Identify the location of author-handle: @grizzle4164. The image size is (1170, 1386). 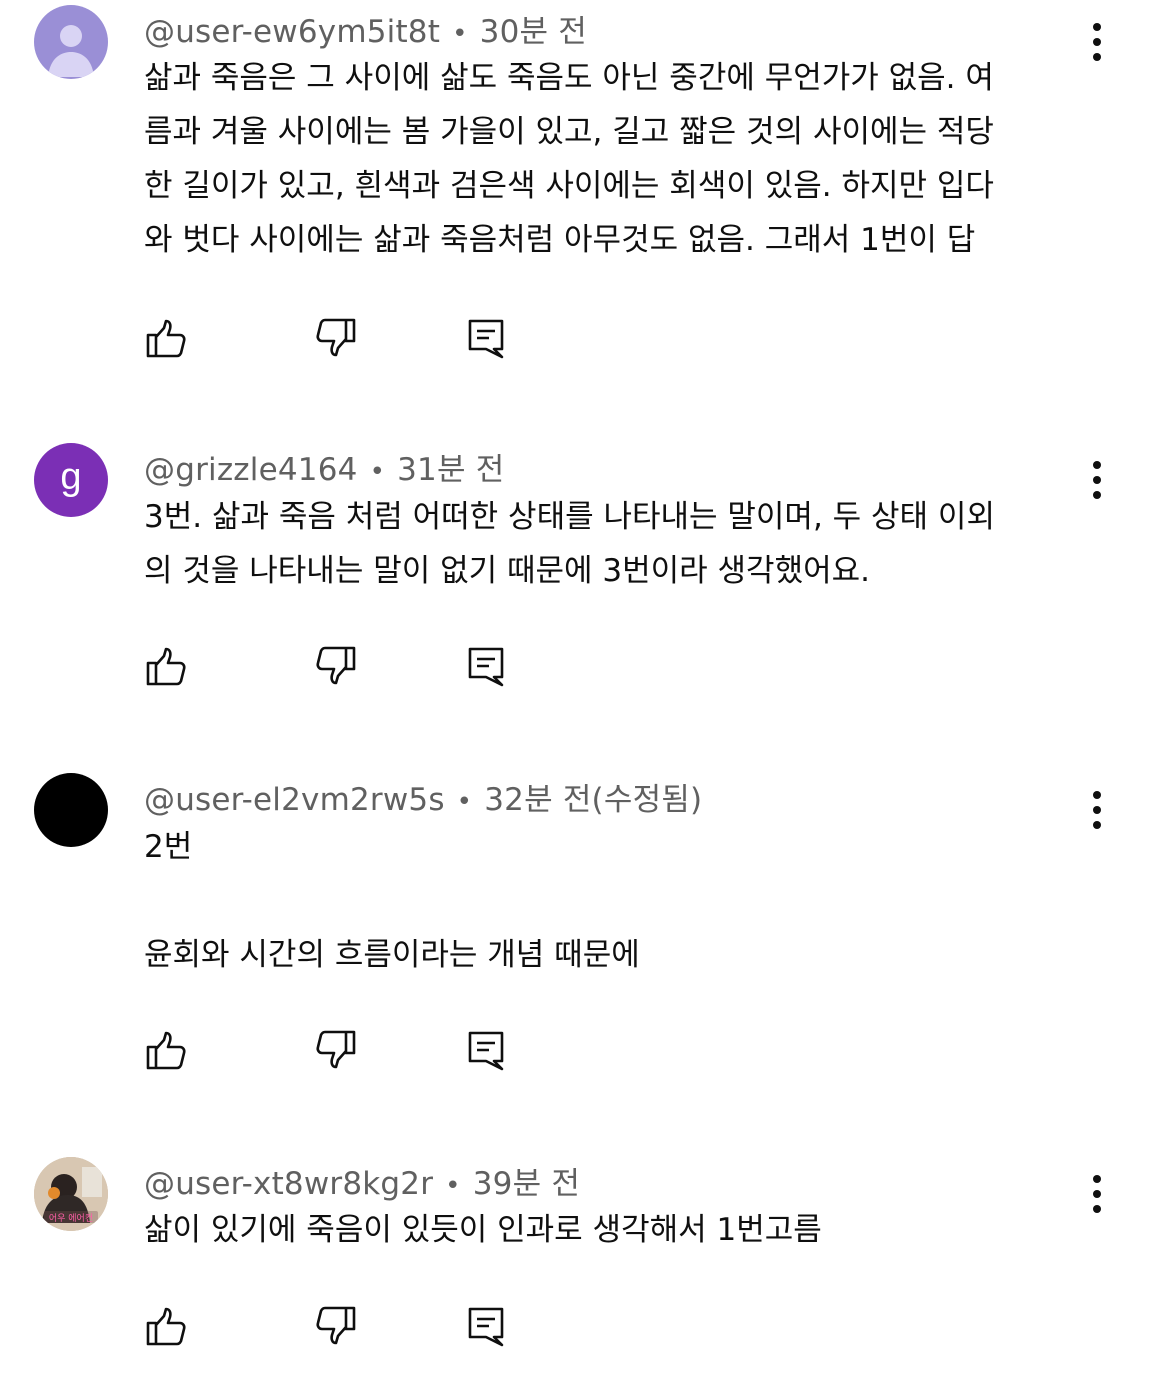
(251, 470).